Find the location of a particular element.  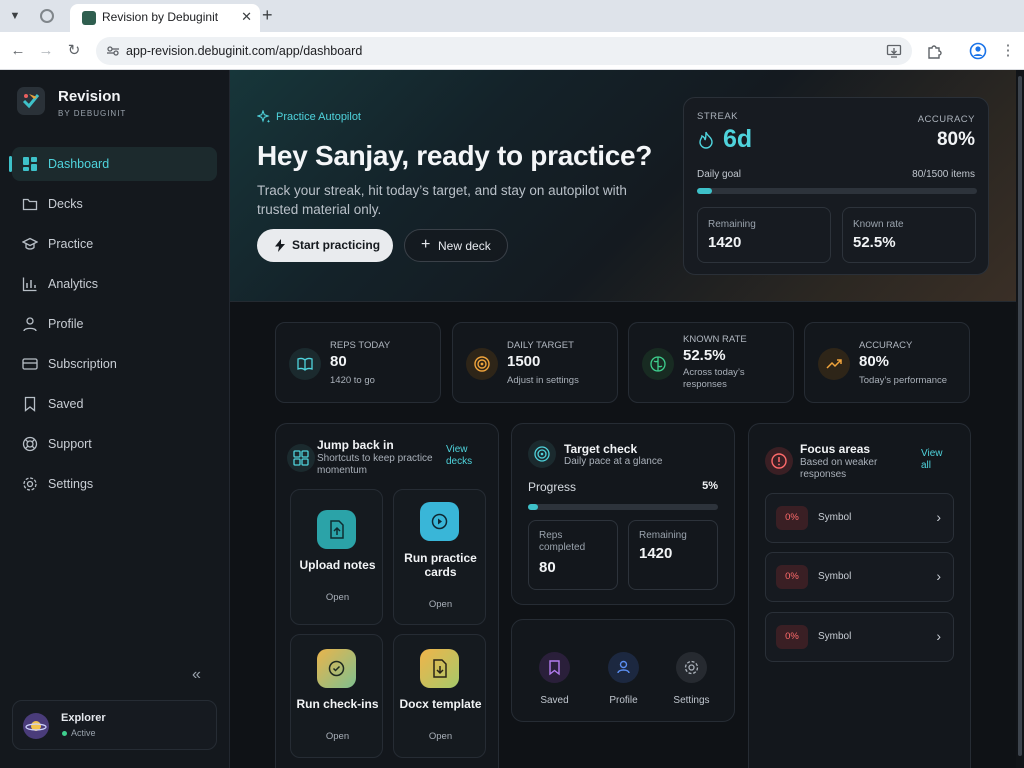

sidebar-item-saved: Saved is located at coordinates (114, 404).